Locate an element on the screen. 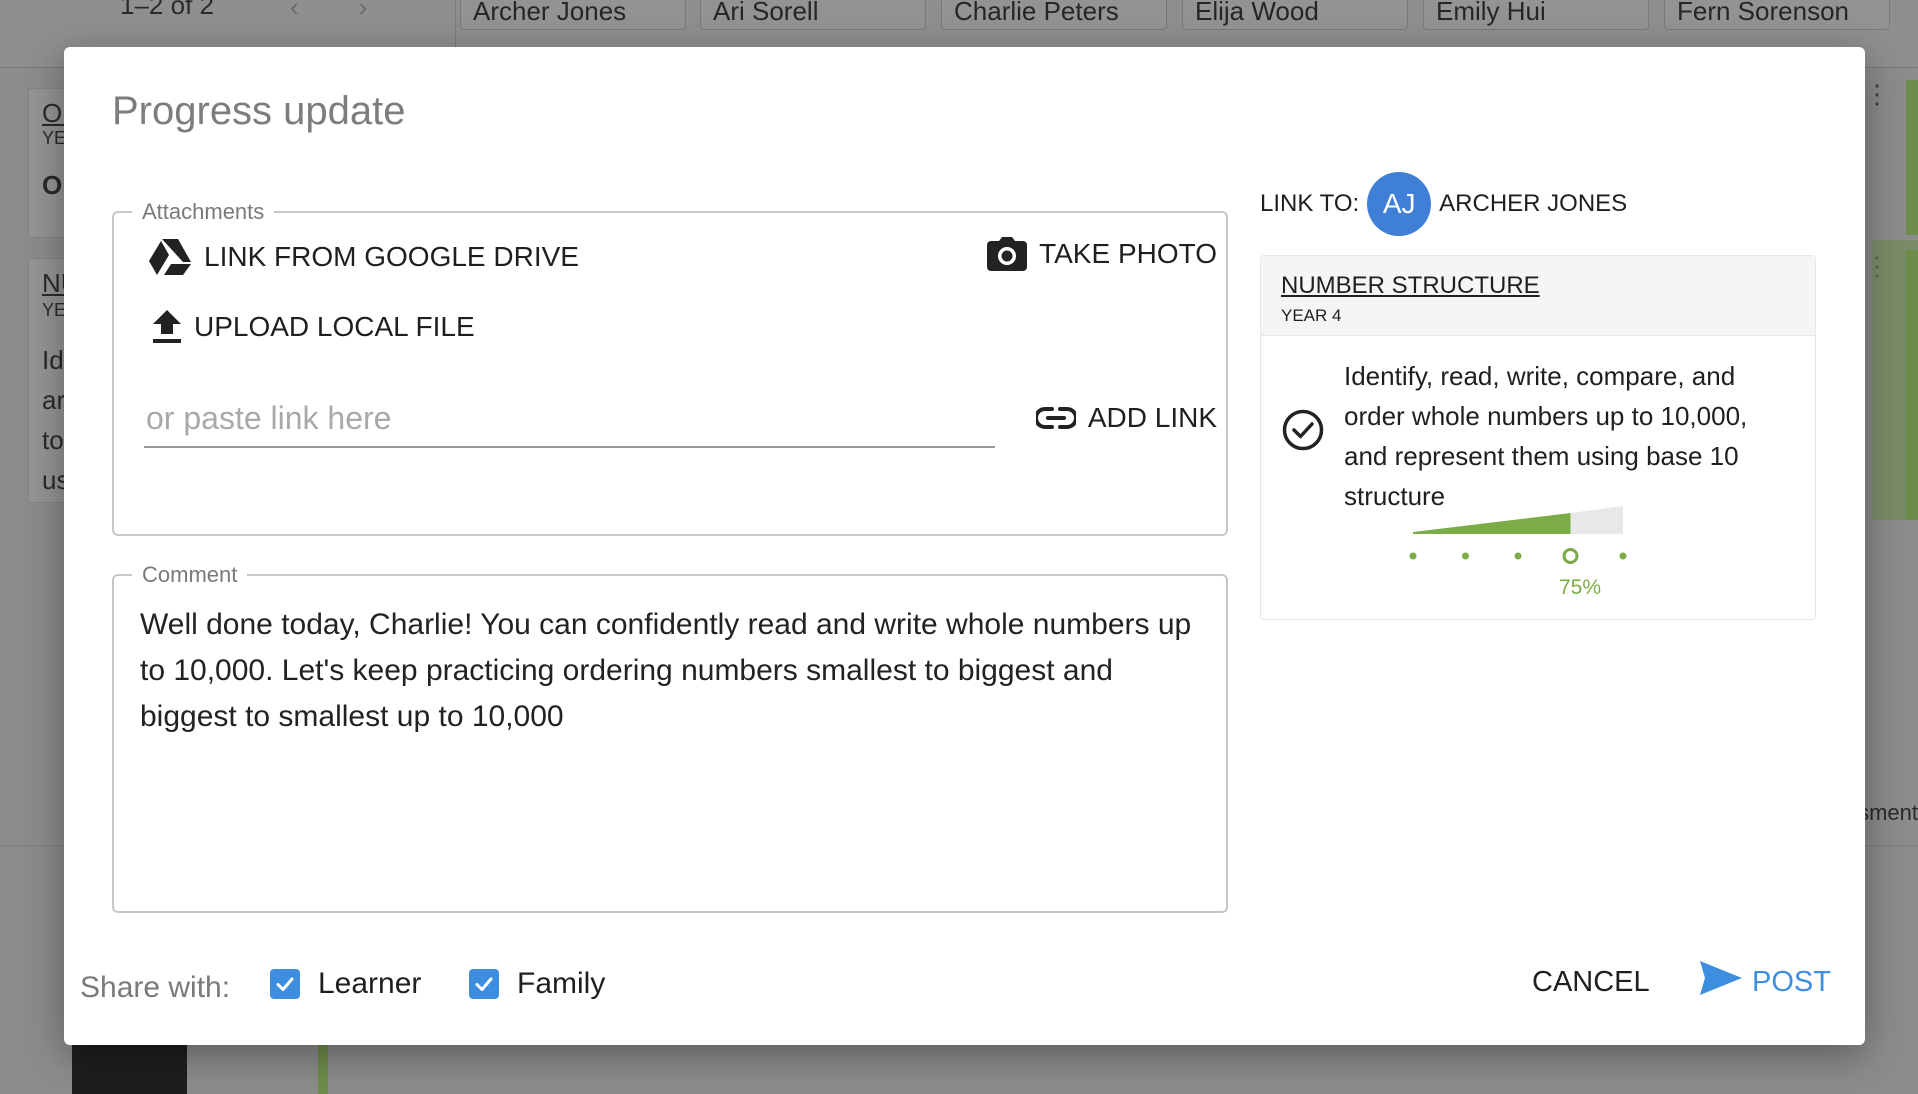  linked-student-name: ARCHER JONES is located at coordinates (1533, 203).